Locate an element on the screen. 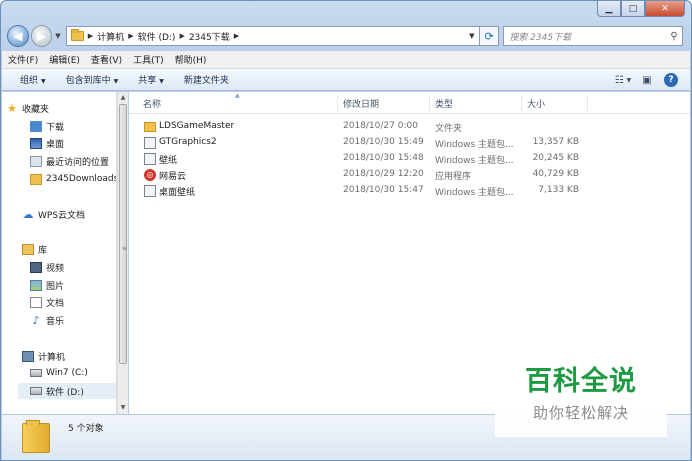 This screenshot has width=692, height=461. include-in-library-button: 包含到库中 ▼ is located at coordinates (92, 79).